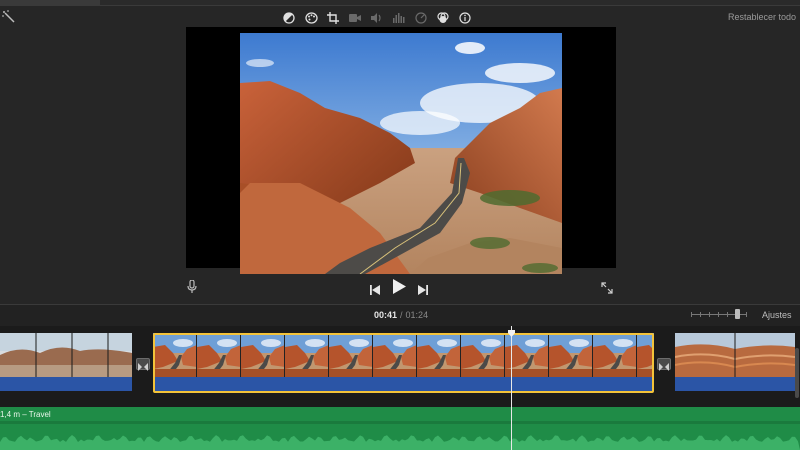 The image size is (800, 450). I want to click on timeline-header: 00:41/01:24 Ajustes, so click(400, 315).